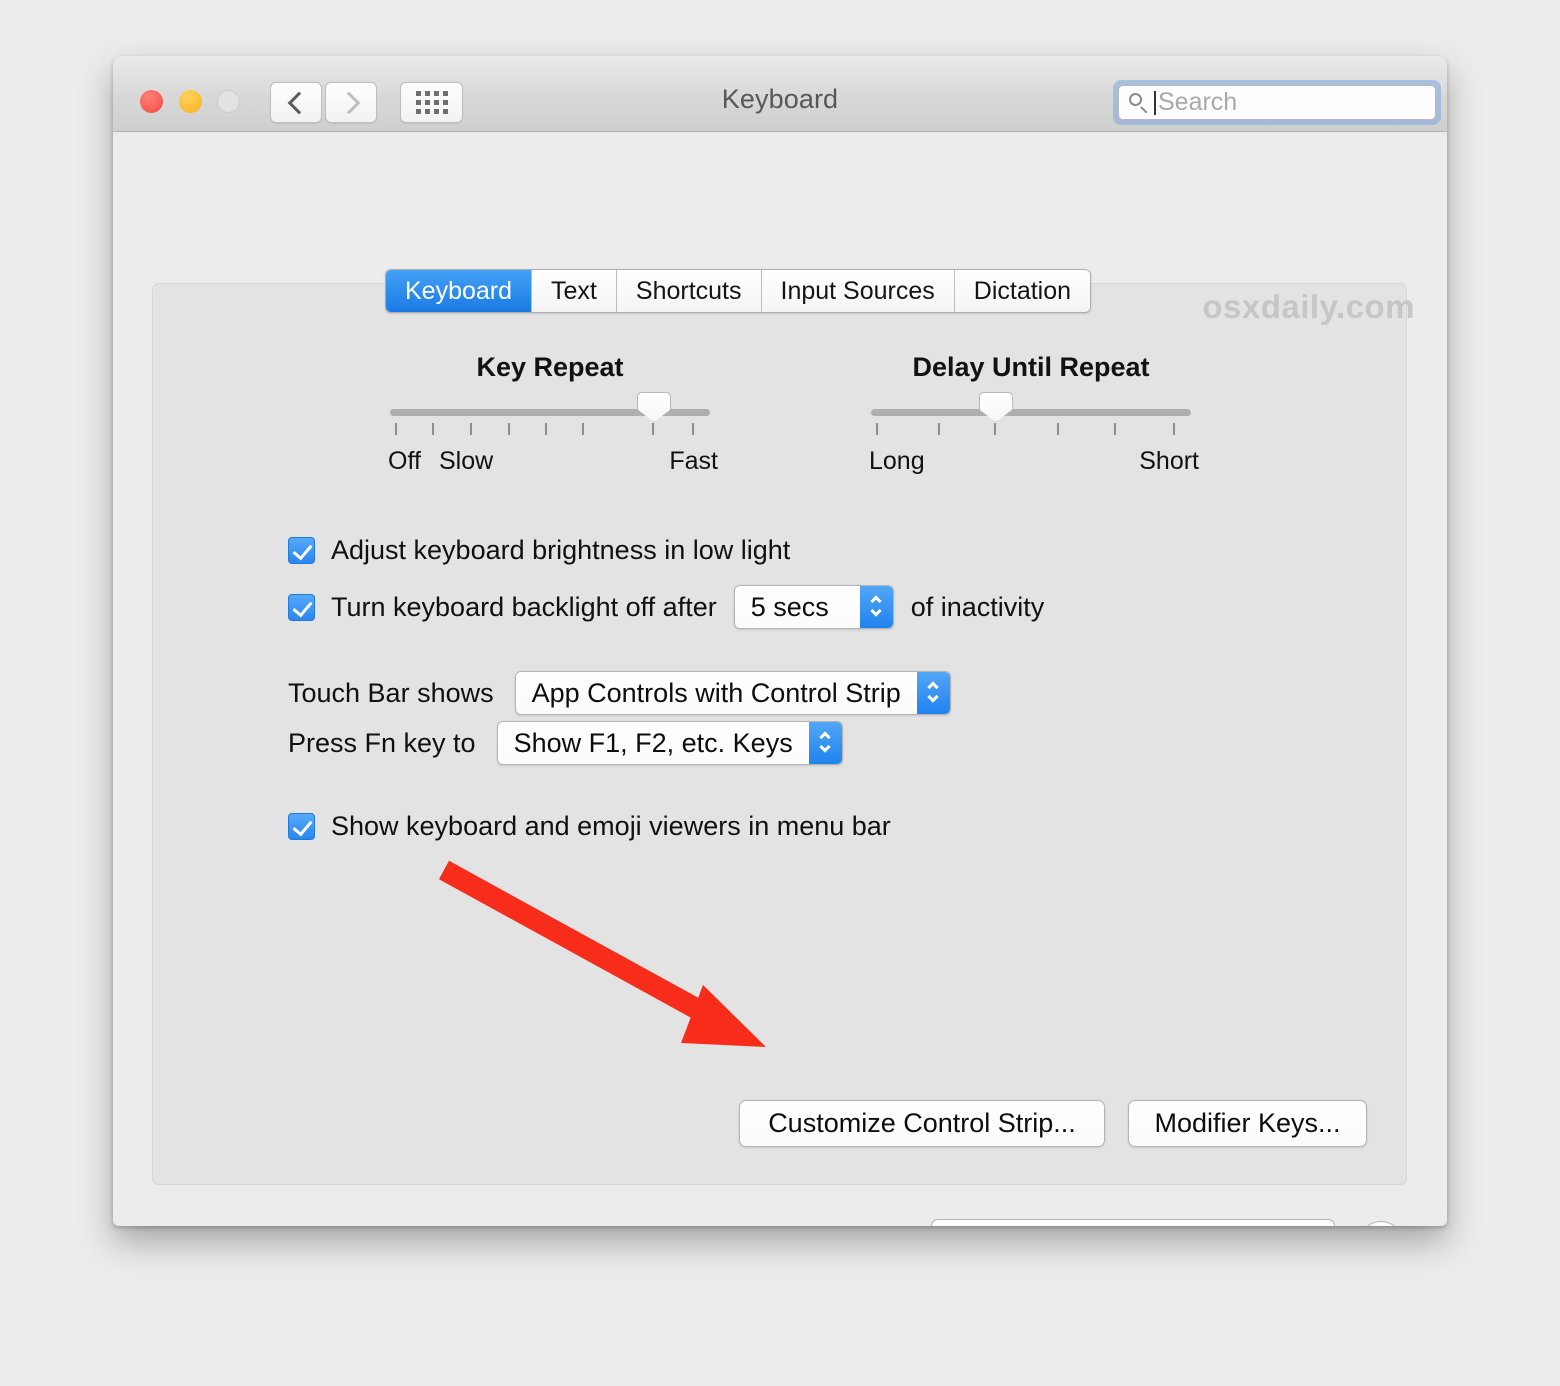  Describe the element at coordinates (550, 430) in the screenshot. I see `key-repeat-slider-ticks` at that location.